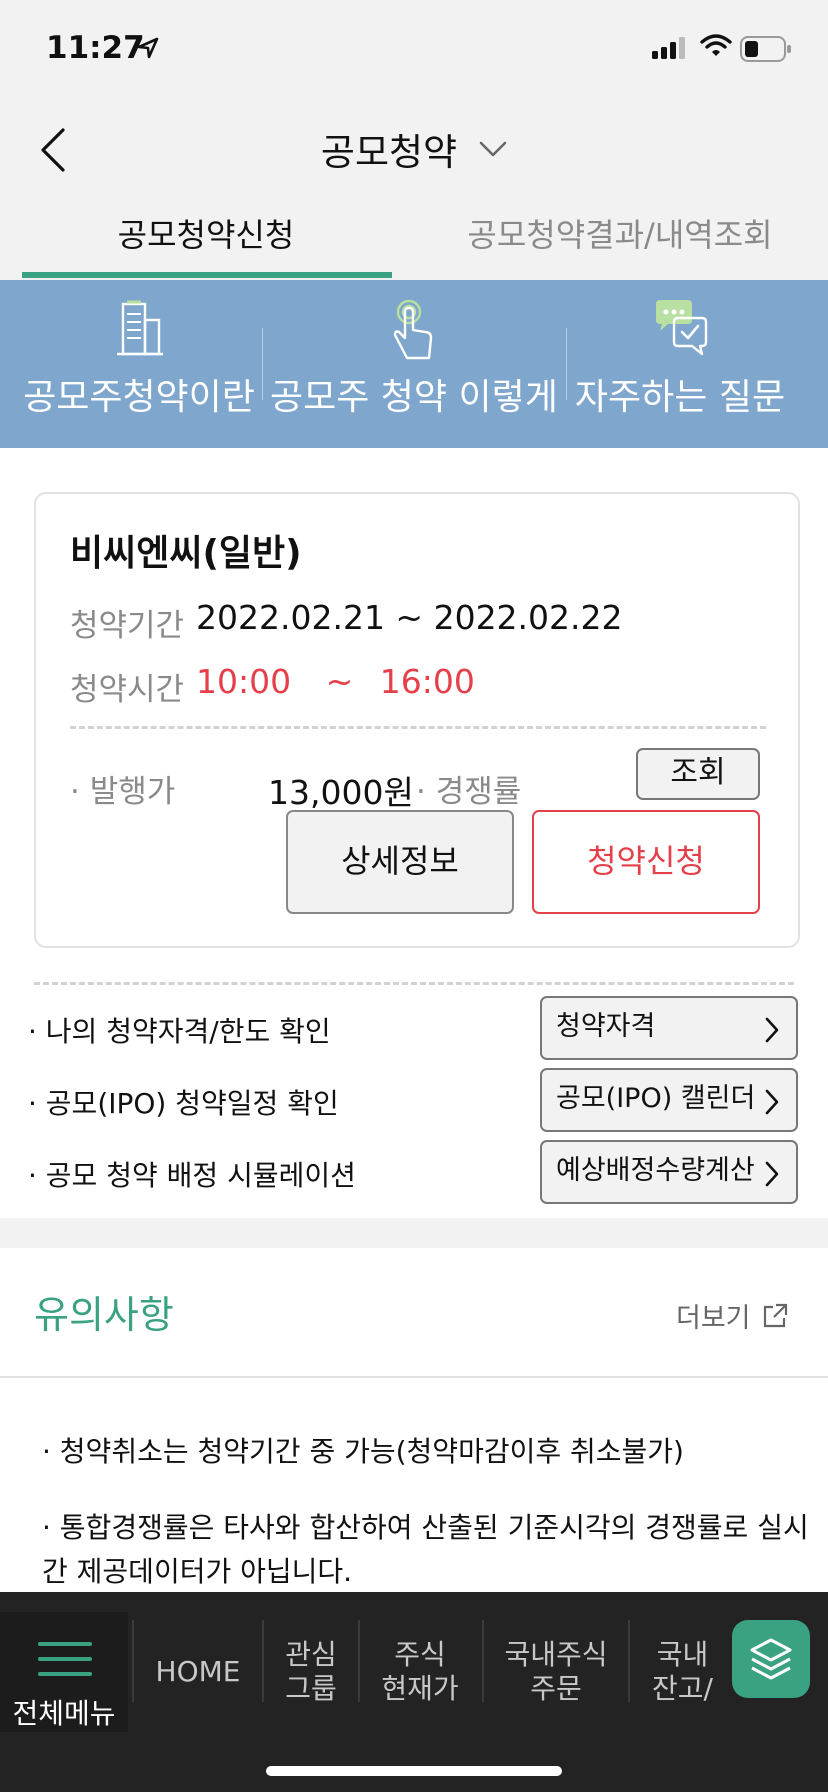 The image size is (828, 1792). I want to click on competition-query-button: 조회, so click(698, 774).